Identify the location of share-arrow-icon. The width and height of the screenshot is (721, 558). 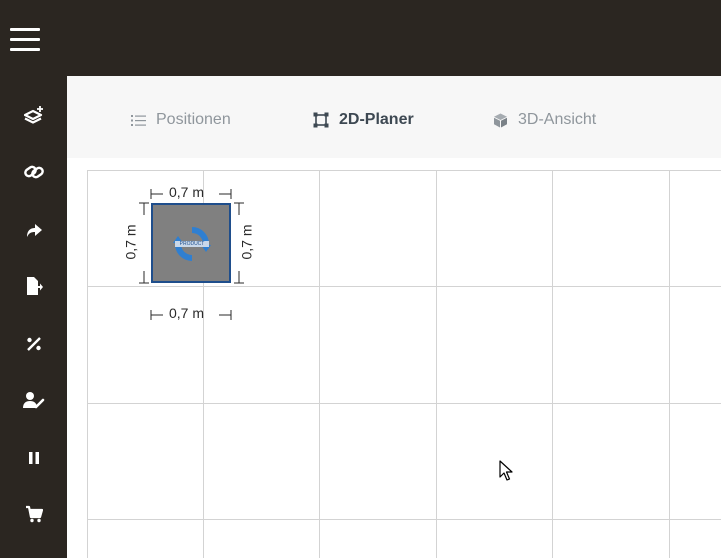
(34, 230).